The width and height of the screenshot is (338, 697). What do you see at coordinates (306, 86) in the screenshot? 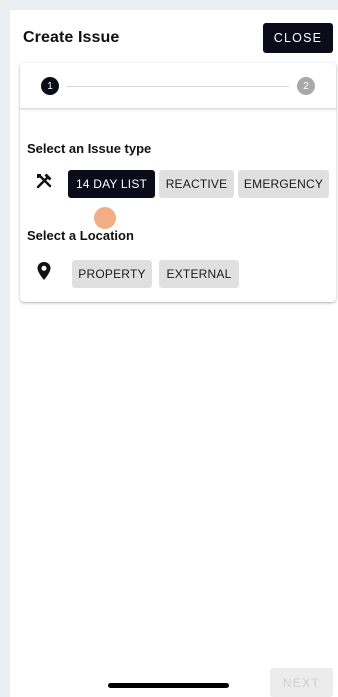
I see `step-2-indicator: 2` at bounding box center [306, 86].